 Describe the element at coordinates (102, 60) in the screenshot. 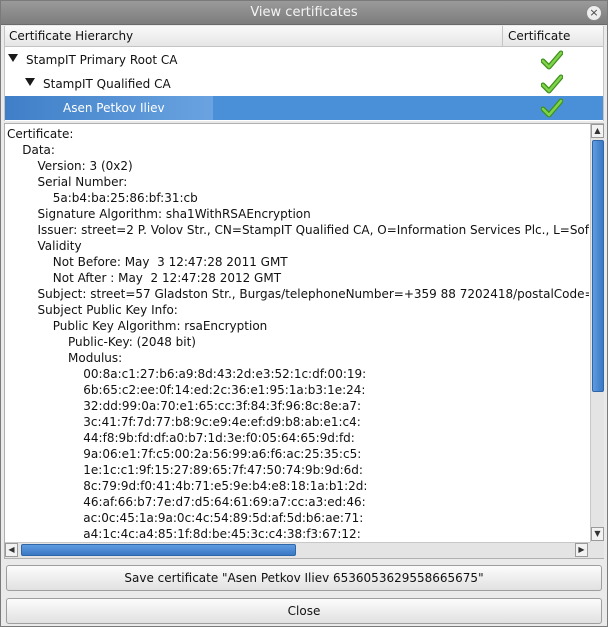

I see `tree-row-label: StampIT Primary Root CA` at that location.